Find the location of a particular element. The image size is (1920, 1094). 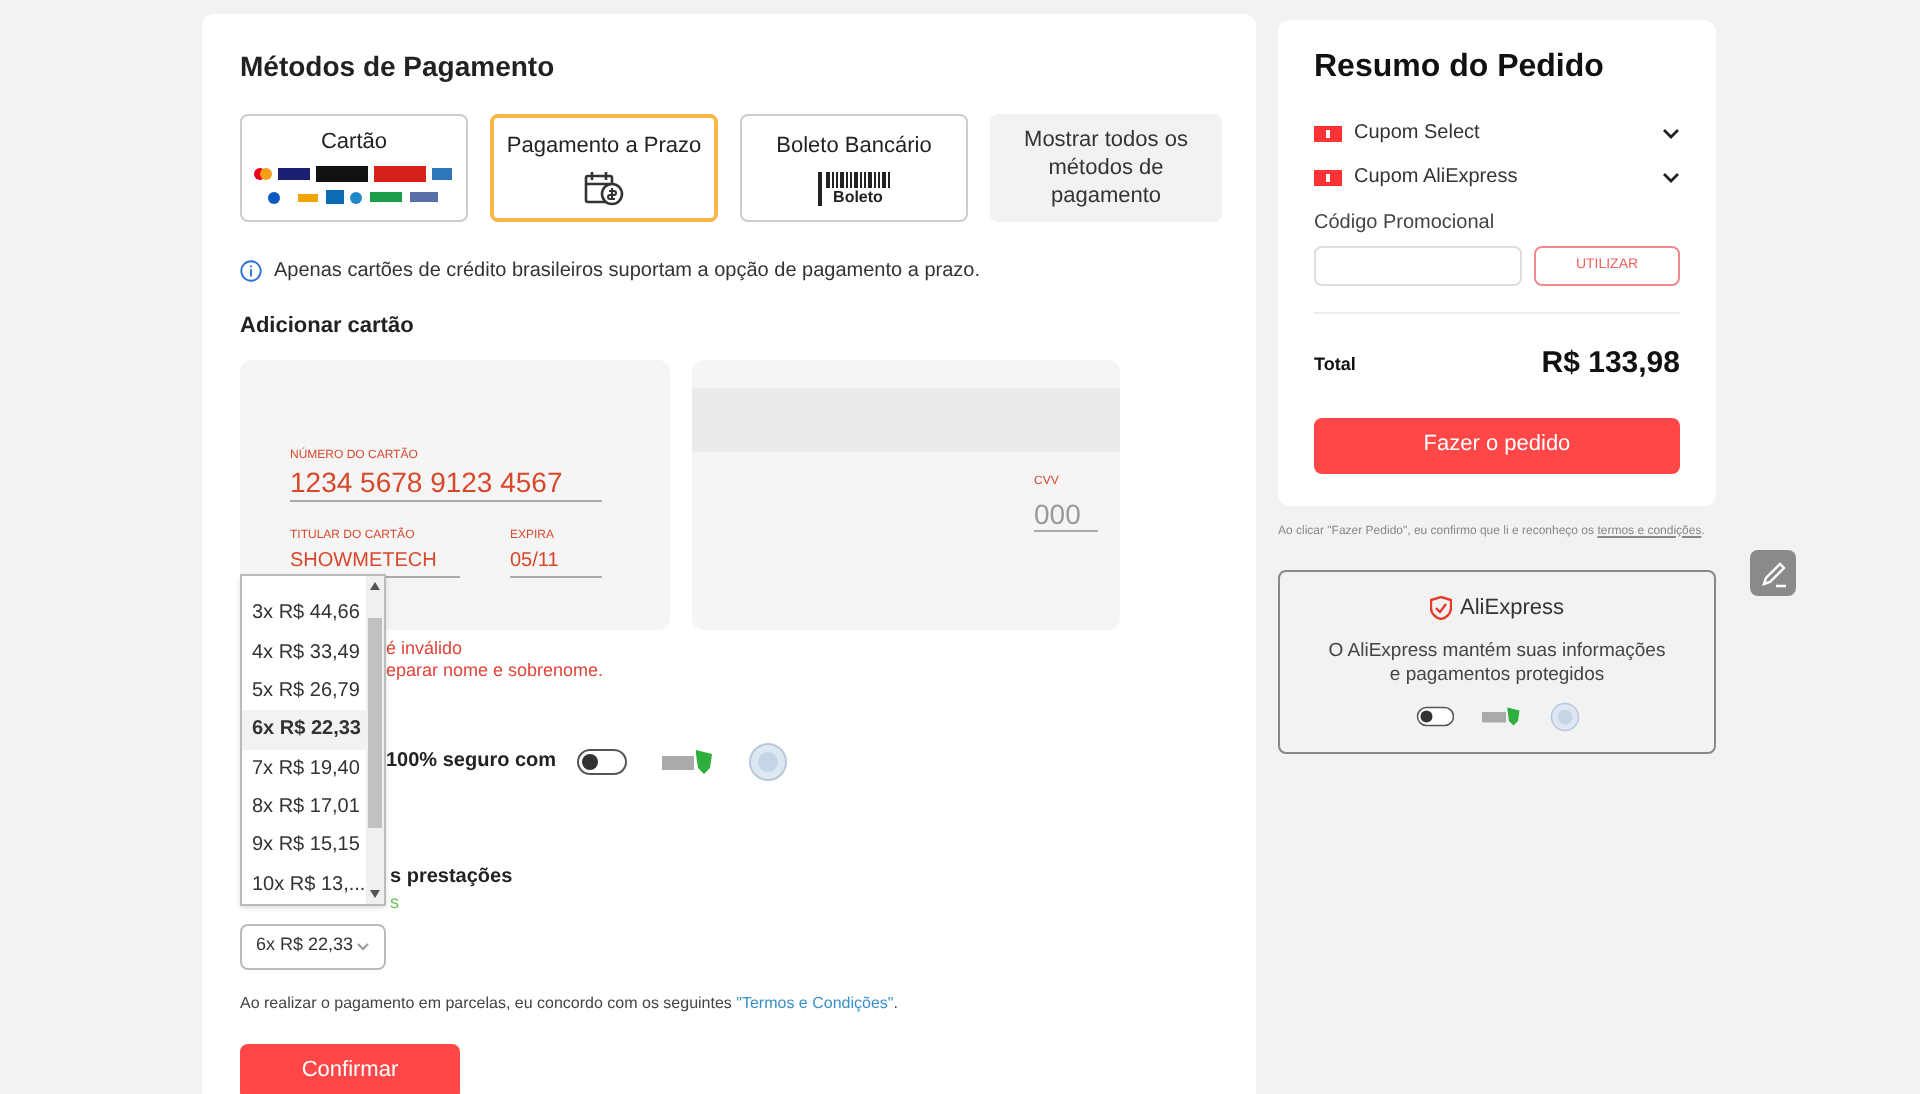

summary-title: Resumo do Pedido is located at coordinates (1460, 68).